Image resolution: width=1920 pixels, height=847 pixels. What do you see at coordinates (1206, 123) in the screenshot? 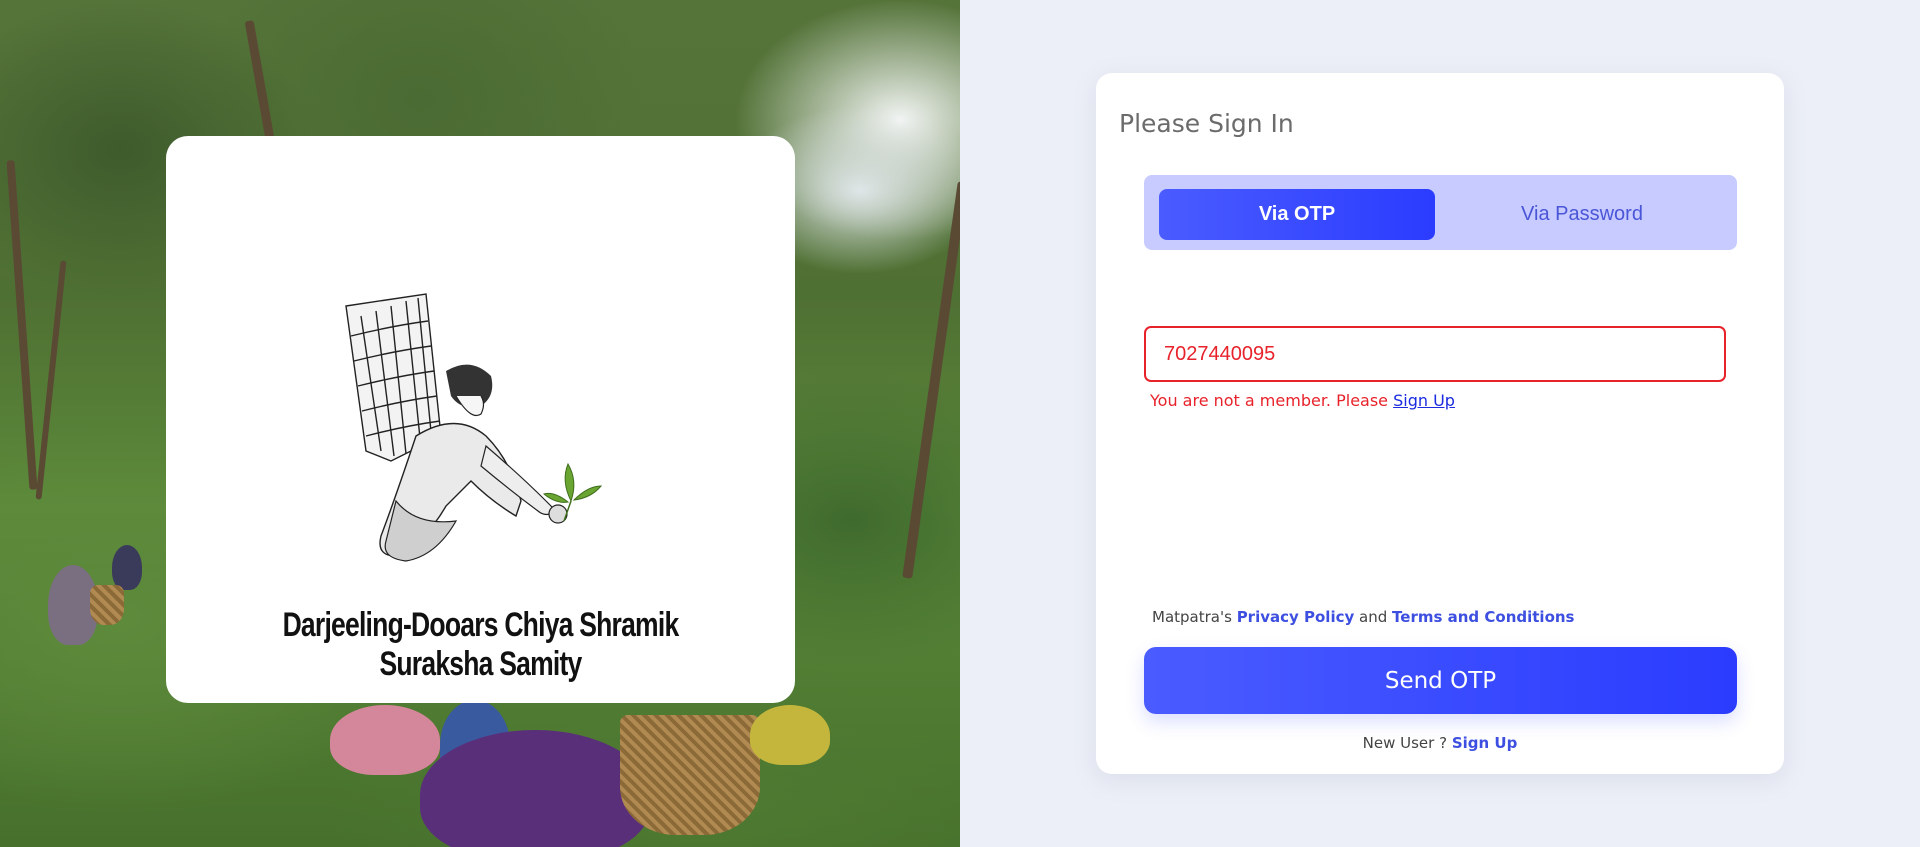
I see `signin-title: Please Sign In` at bounding box center [1206, 123].